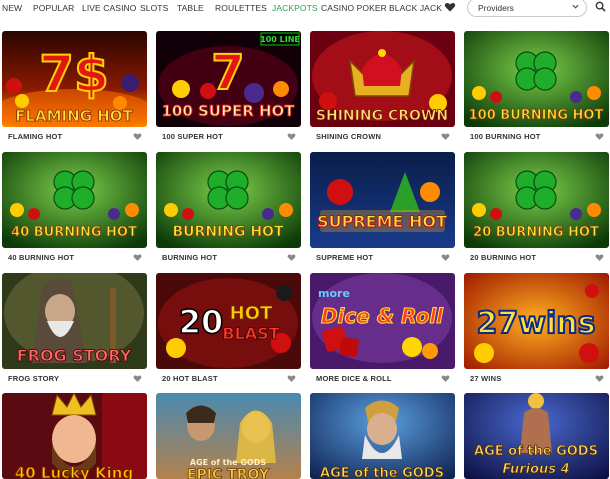 This screenshot has height=479, width=610. Describe the element at coordinates (74, 471) in the screenshot. I see `game-logo: 40 Lucky King` at that location.